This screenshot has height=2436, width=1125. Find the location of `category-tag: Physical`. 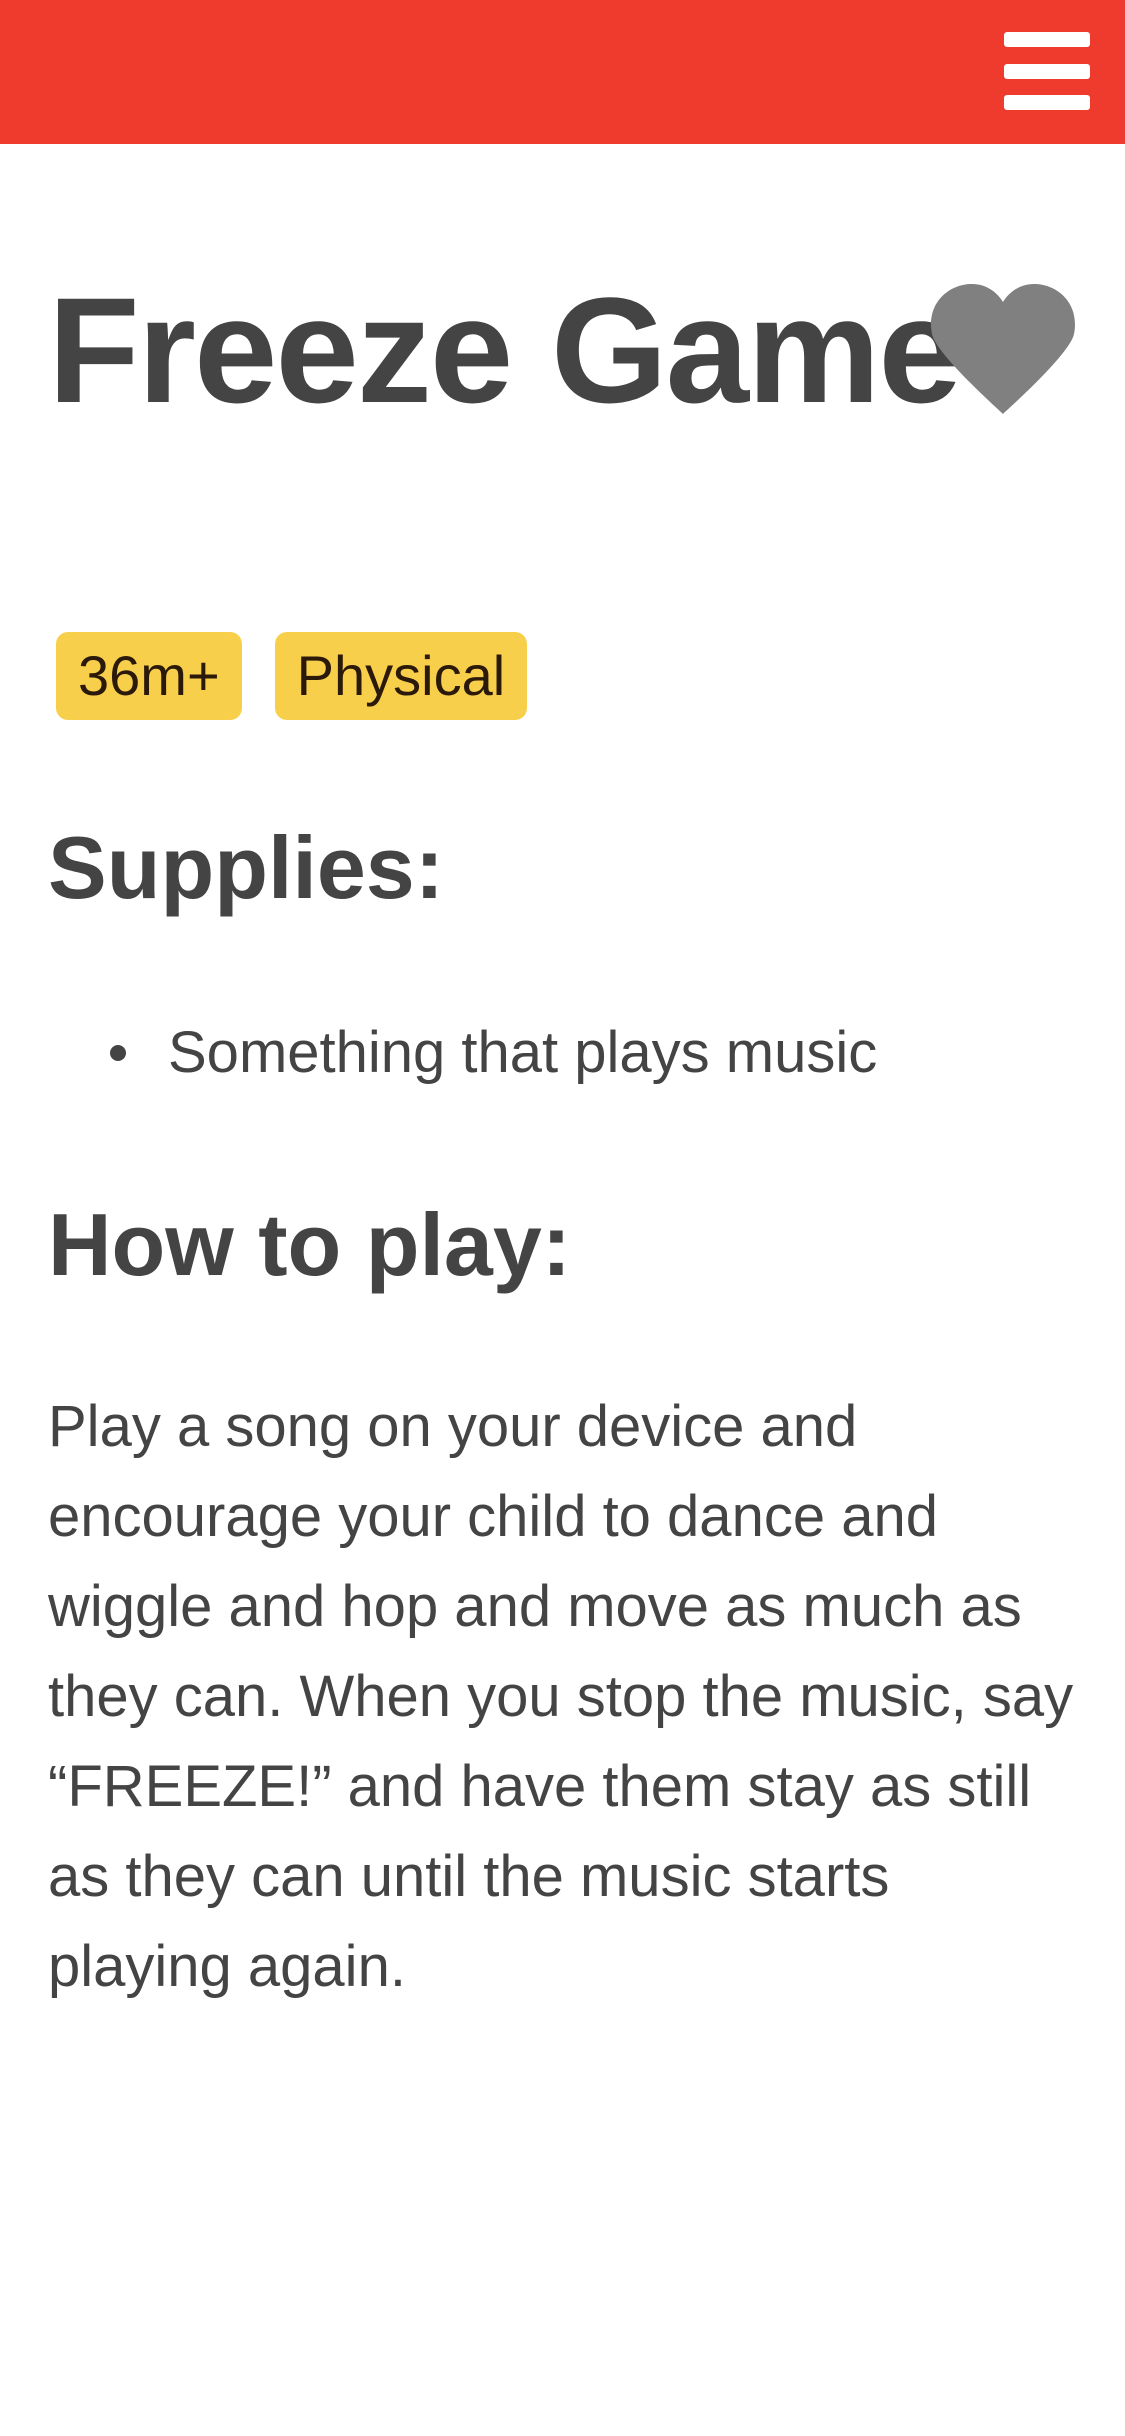

category-tag: Physical is located at coordinates (401, 676).